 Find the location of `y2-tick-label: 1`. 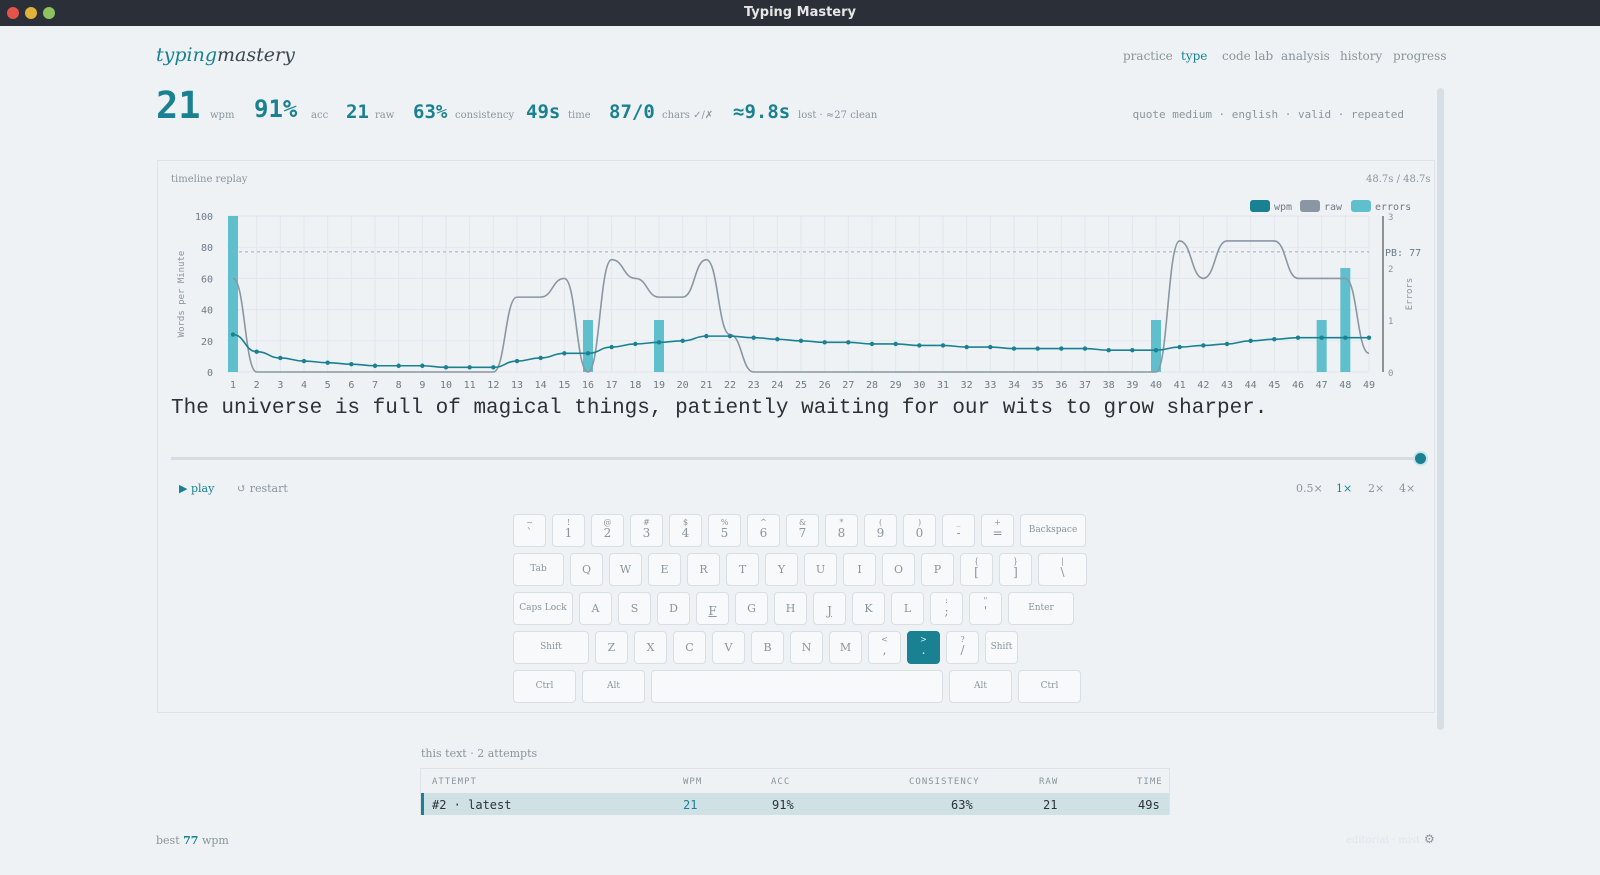

y2-tick-label: 1 is located at coordinates (1390, 322).